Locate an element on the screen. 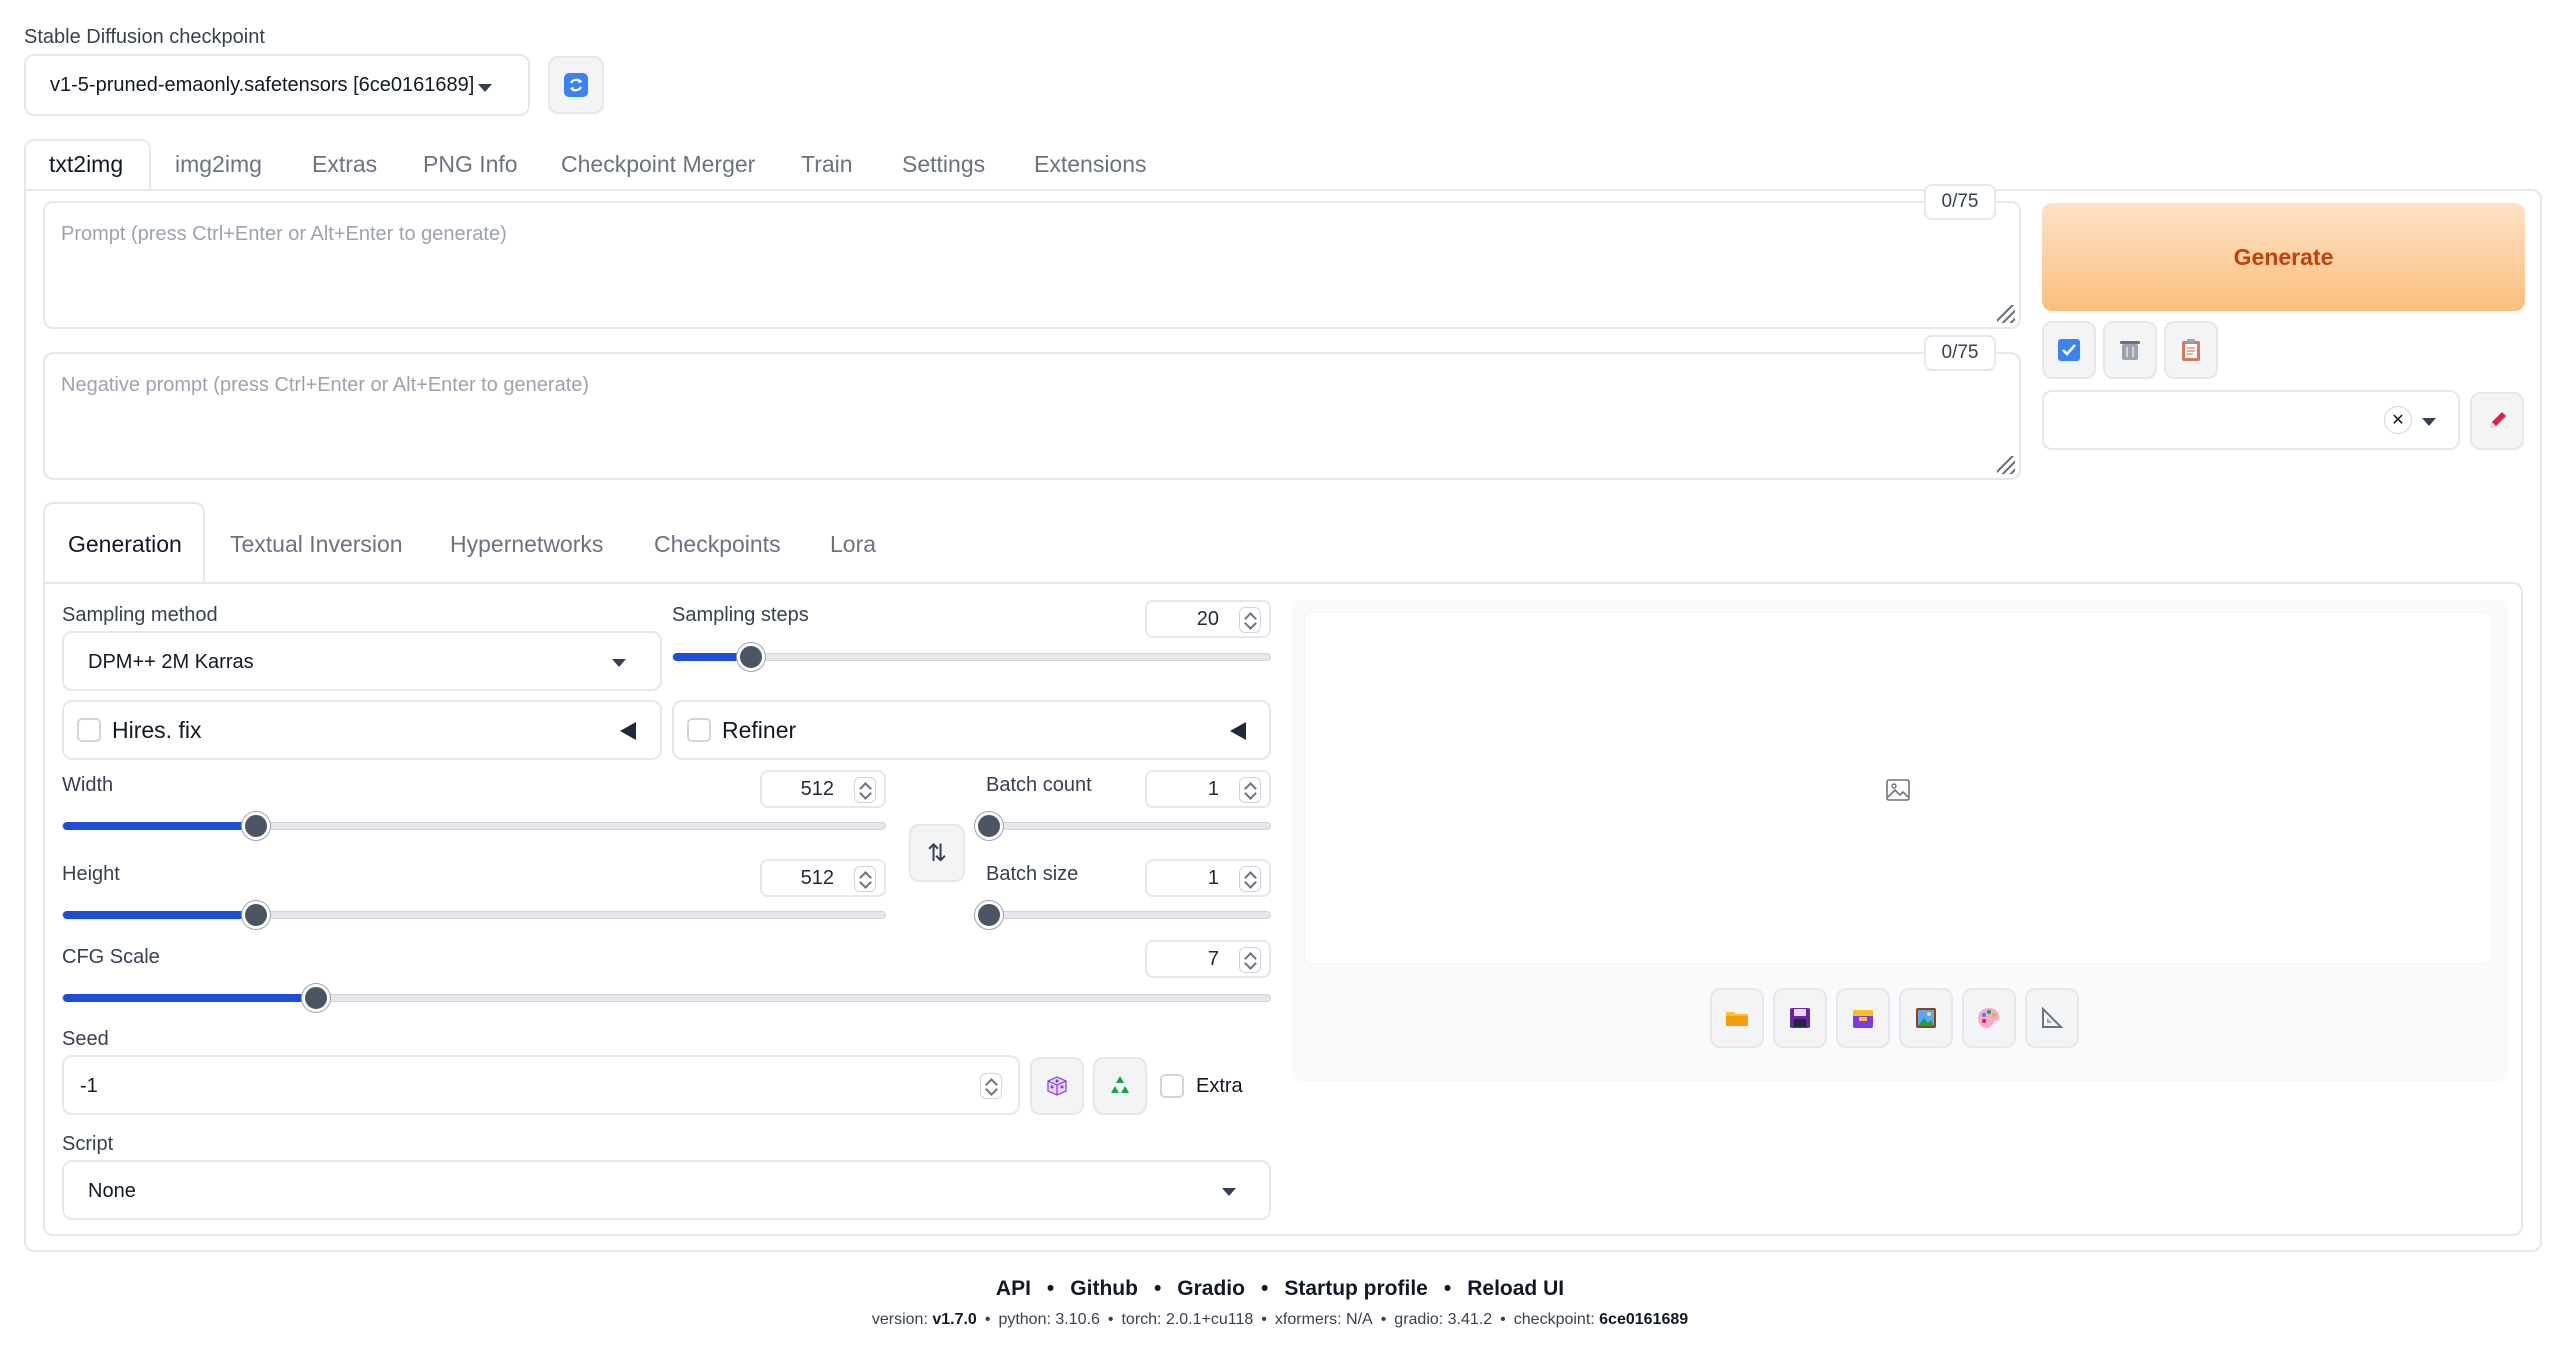 The image size is (2560, 1365). refiner-accordion: Refiner is located at coordinates (971, 730).